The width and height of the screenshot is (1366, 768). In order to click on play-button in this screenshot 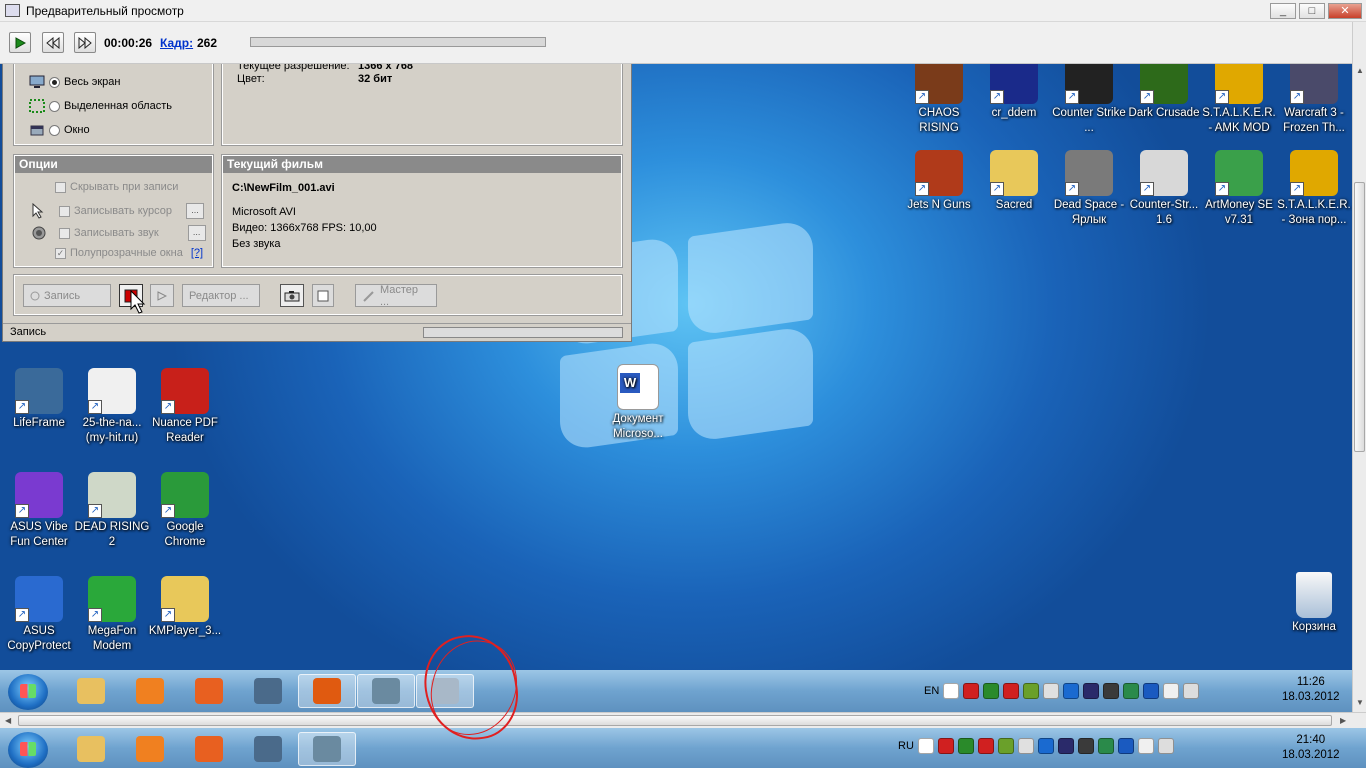, I will do `click(20, 42)`.